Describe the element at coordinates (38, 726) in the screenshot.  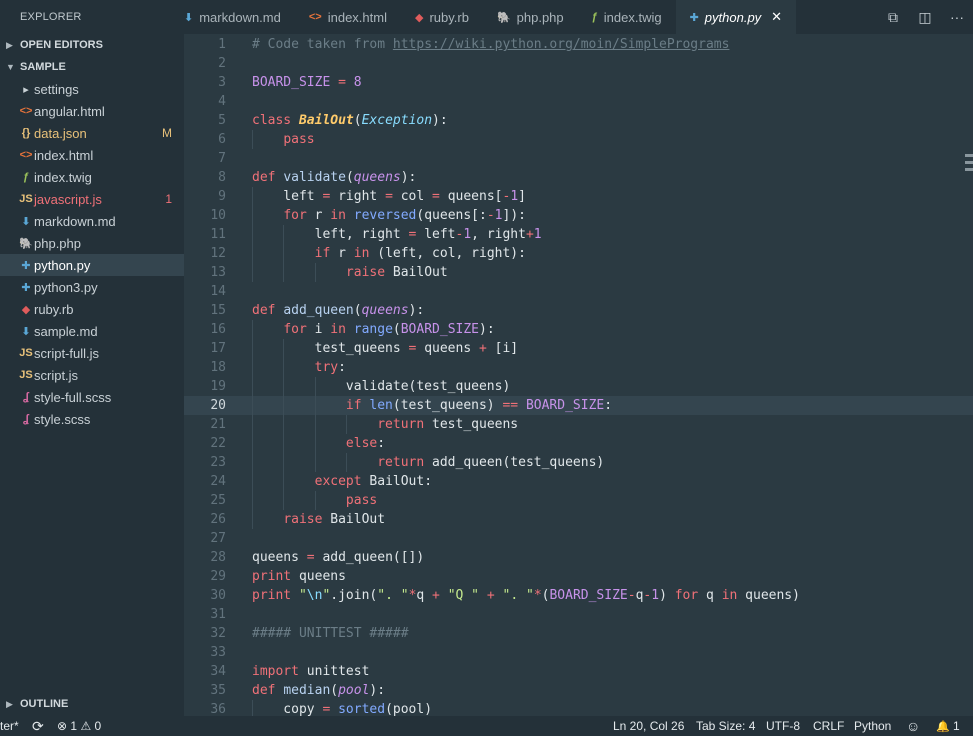
I see `sync-icon: ⟳` at that location.